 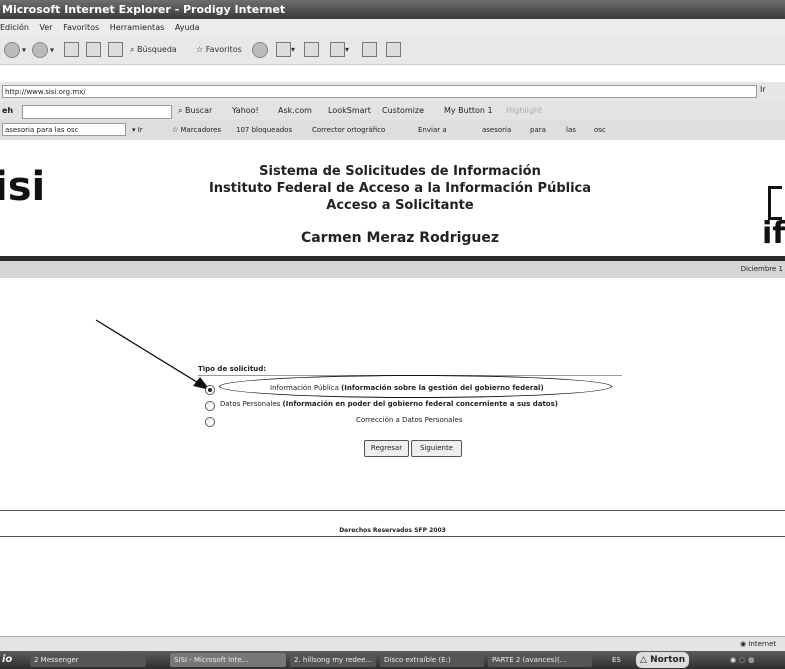 What do you see at coordinates (200, 49) in the screenshot?
I see `star-icon: ☆` at bounding box center [200, 49].